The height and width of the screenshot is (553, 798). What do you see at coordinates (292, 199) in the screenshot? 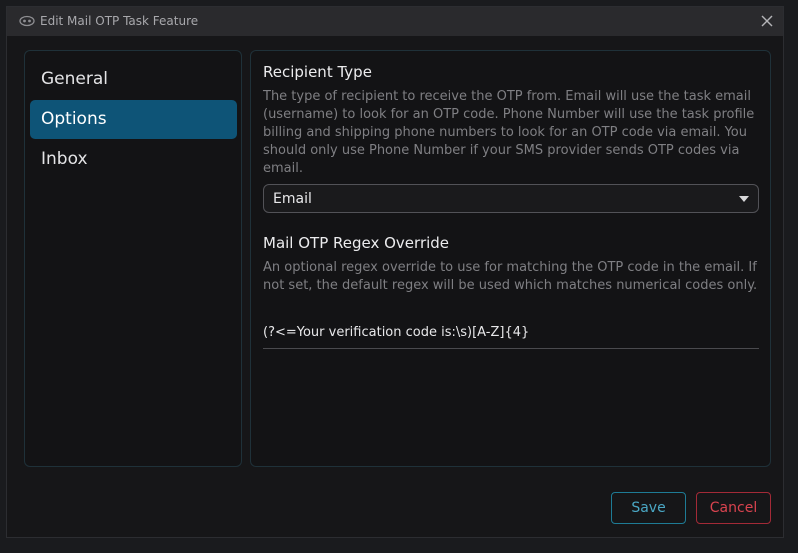
I see `recipient-type-value: Email` at bounding box center [292, 199].